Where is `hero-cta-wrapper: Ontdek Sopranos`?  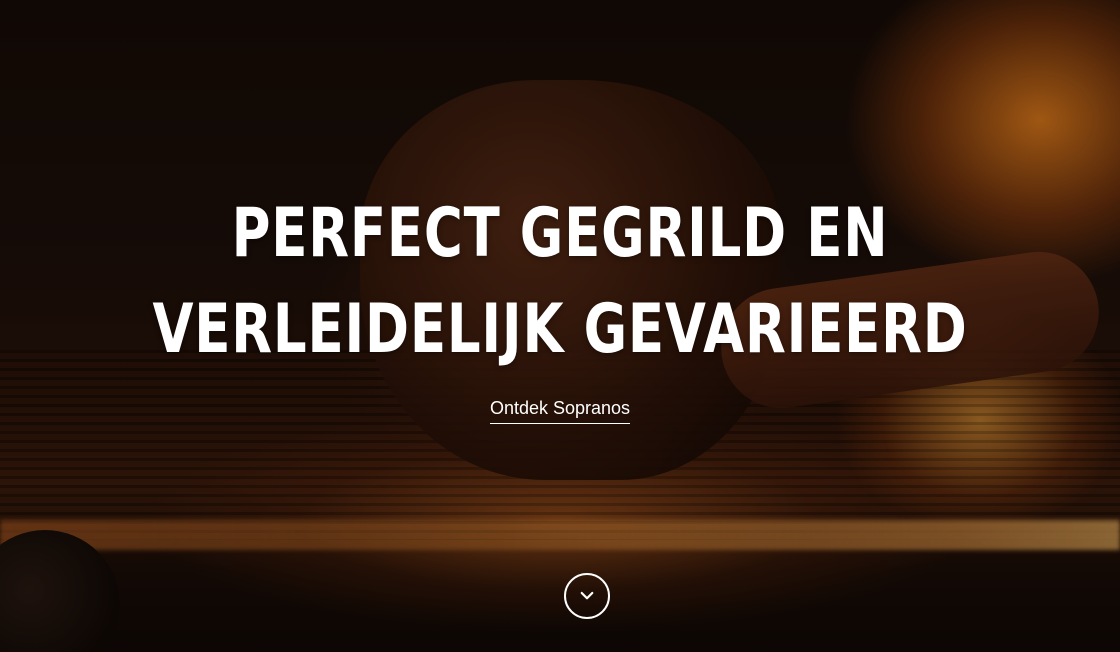
hero-cta-wrapper: Ontdek Sopranos is located at coordinates (560, 410).